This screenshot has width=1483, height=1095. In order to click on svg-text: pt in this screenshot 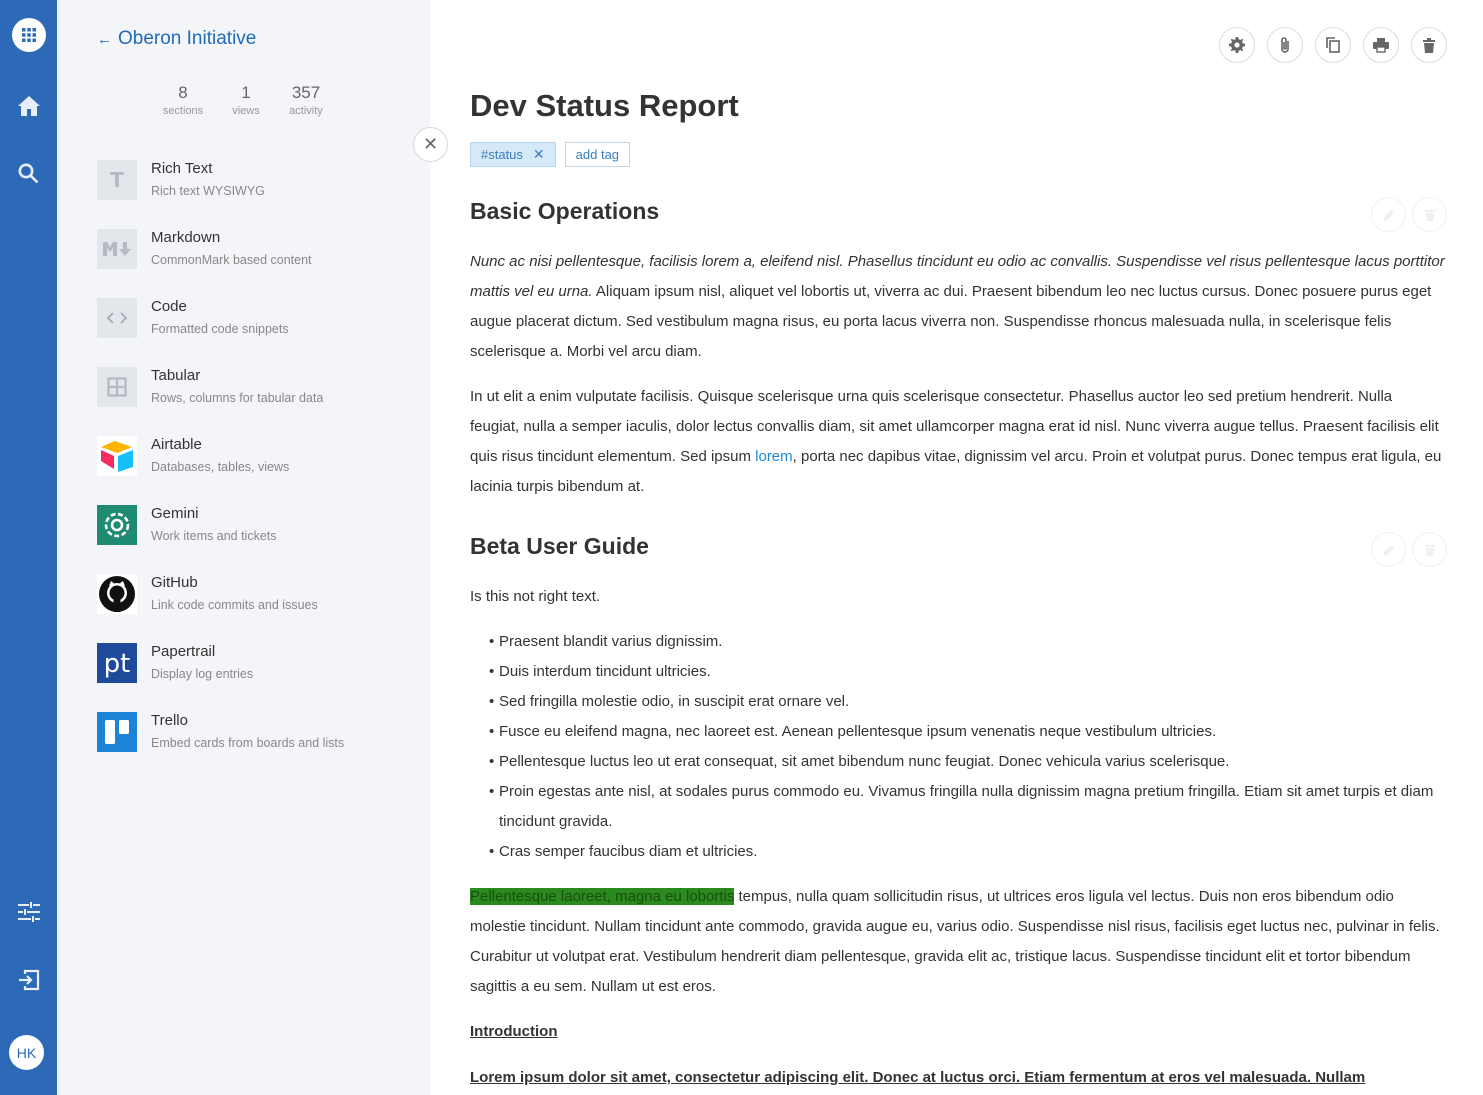, I will do `click(117, 664)`.